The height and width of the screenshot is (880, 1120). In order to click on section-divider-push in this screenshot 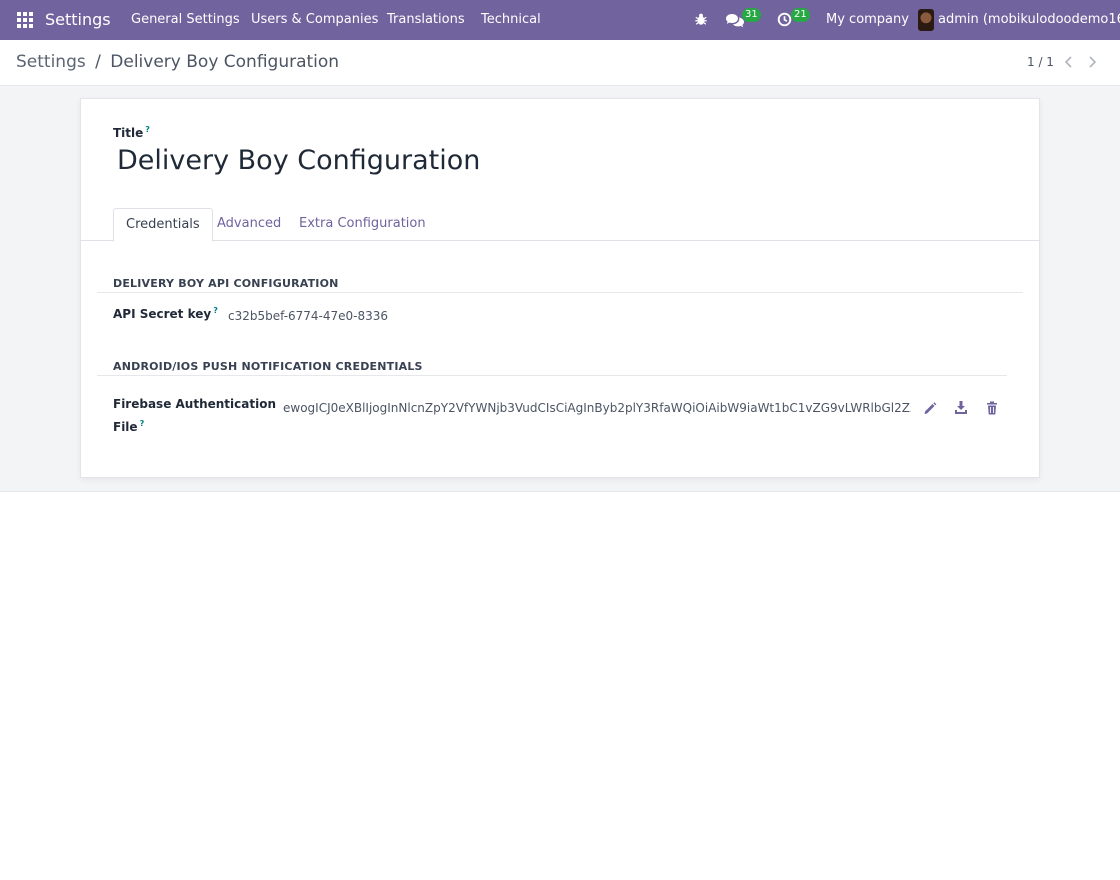, I will do `click(552, 375)`.